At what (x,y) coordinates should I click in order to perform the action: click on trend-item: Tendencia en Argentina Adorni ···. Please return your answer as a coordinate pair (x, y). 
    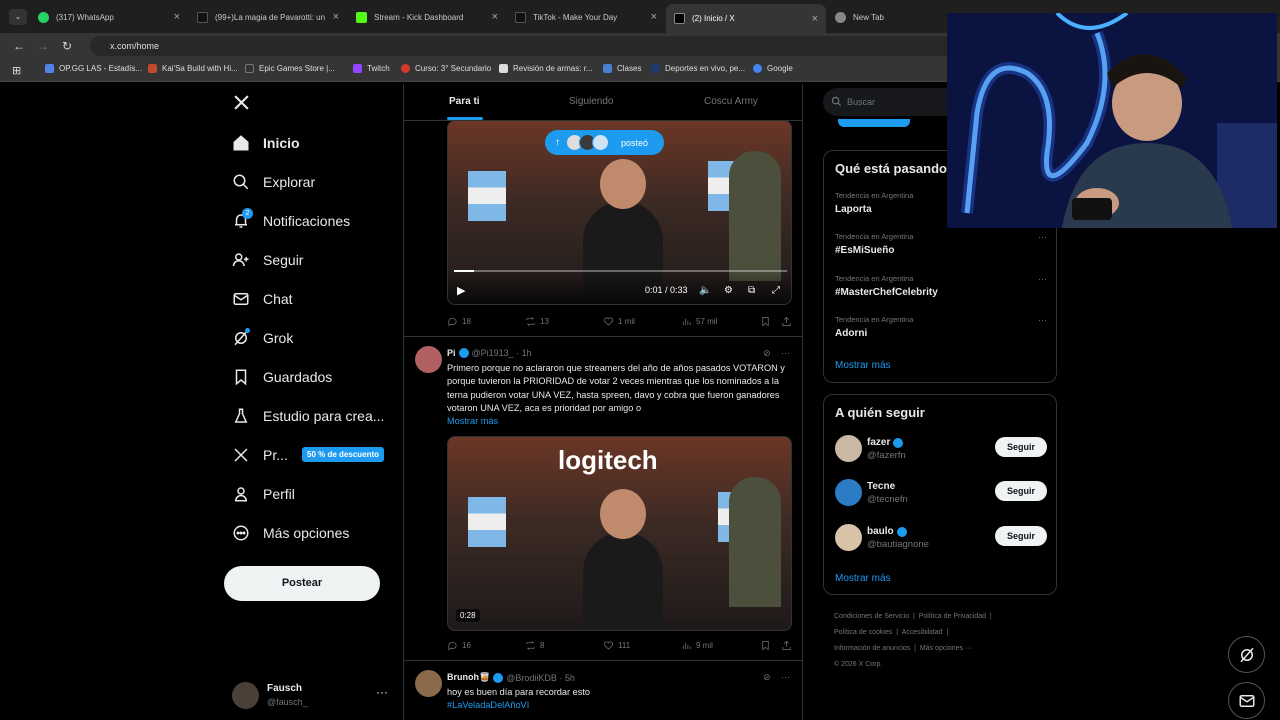
    Looking at the image, I should click on (941, 327).